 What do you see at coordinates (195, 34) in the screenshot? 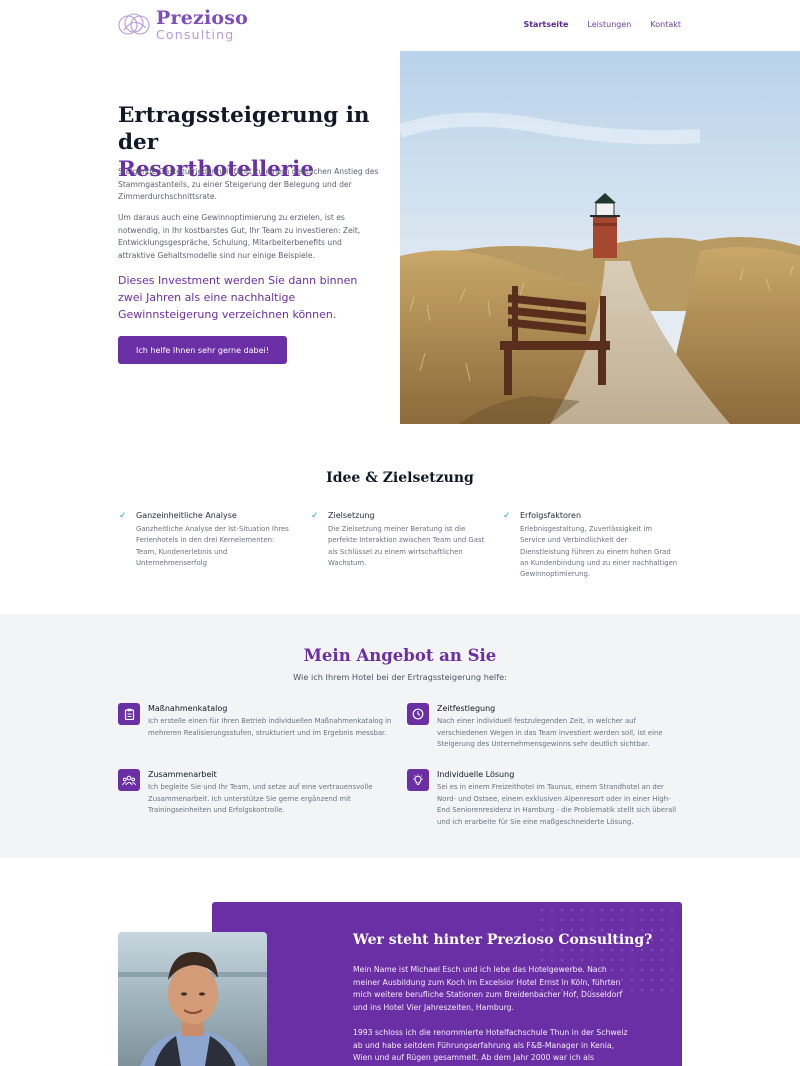
I see `logo-subtitle: Consulting` at bounding box center [195, 34].